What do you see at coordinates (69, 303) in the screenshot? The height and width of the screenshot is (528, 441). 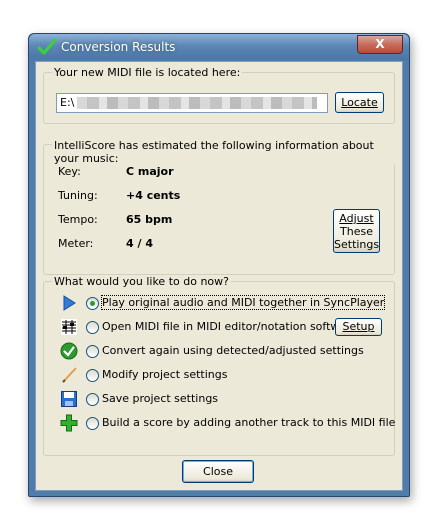 I see `play-icon` at bounding box center [69, 303].